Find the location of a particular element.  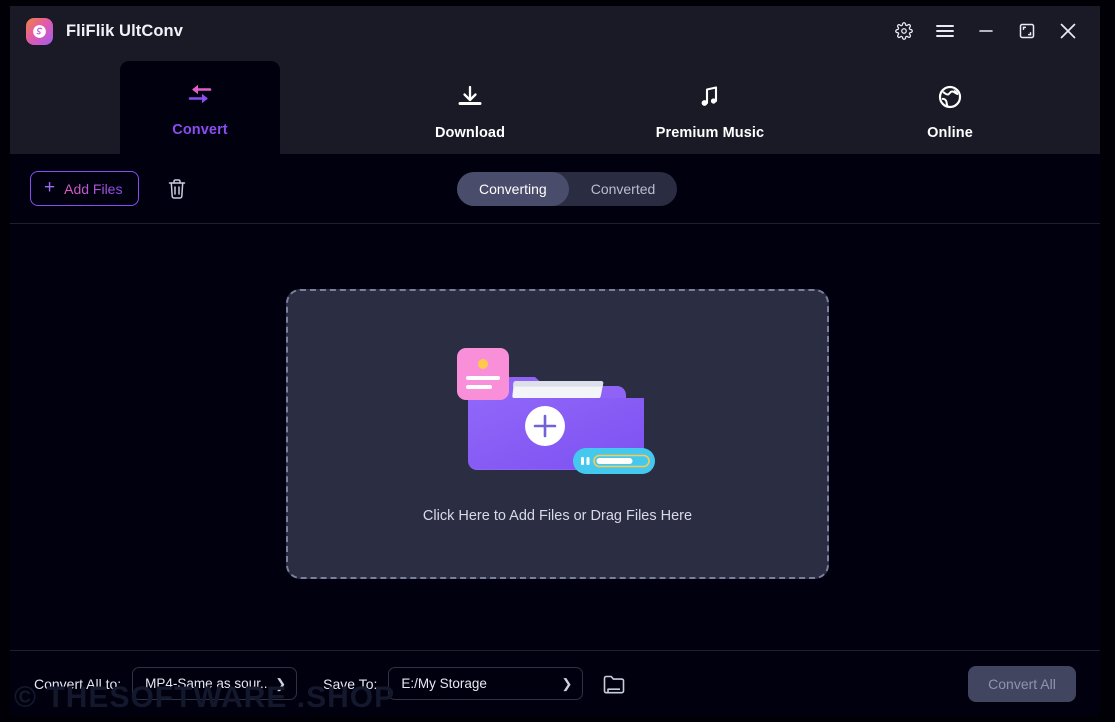

minimize-icon is located at coordinates (985, 31).